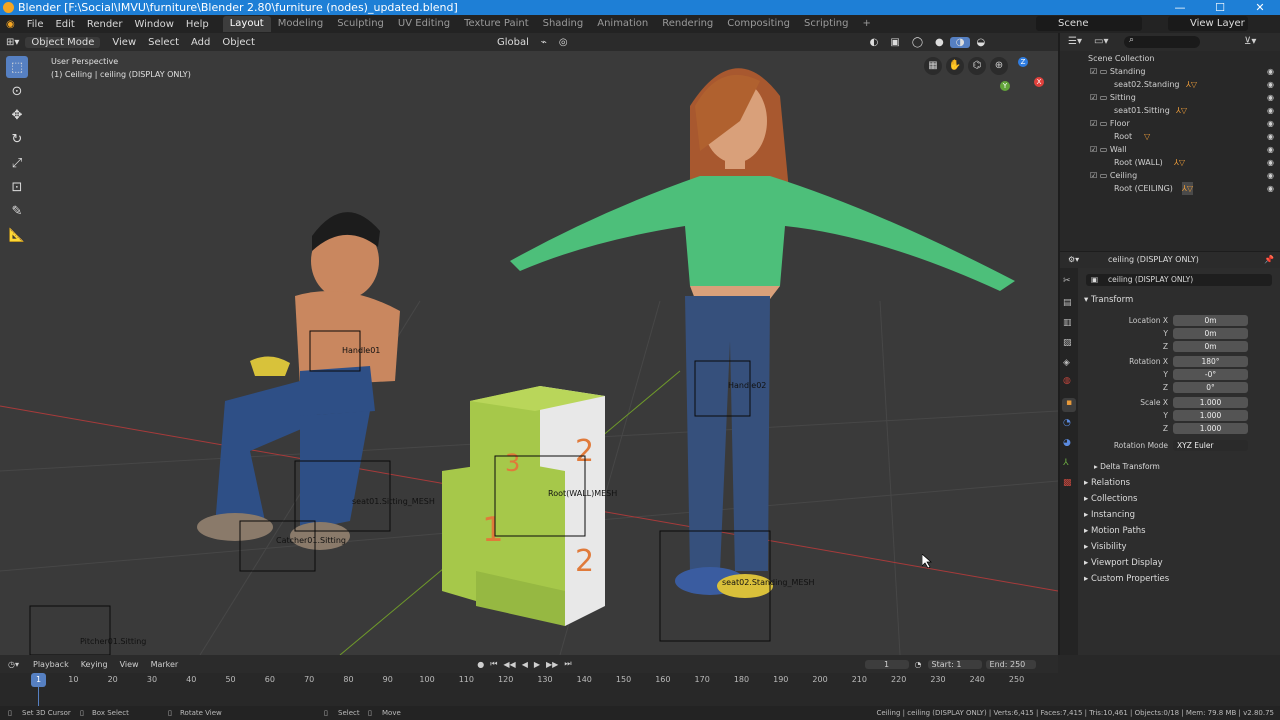 This screenshot has width=1280, height=720. What do you see at coordinates (1115, 531) in the screenshot?
I see `panel-motion-paths: ▸ Motion Paths` at bounding box center [1115, 531].